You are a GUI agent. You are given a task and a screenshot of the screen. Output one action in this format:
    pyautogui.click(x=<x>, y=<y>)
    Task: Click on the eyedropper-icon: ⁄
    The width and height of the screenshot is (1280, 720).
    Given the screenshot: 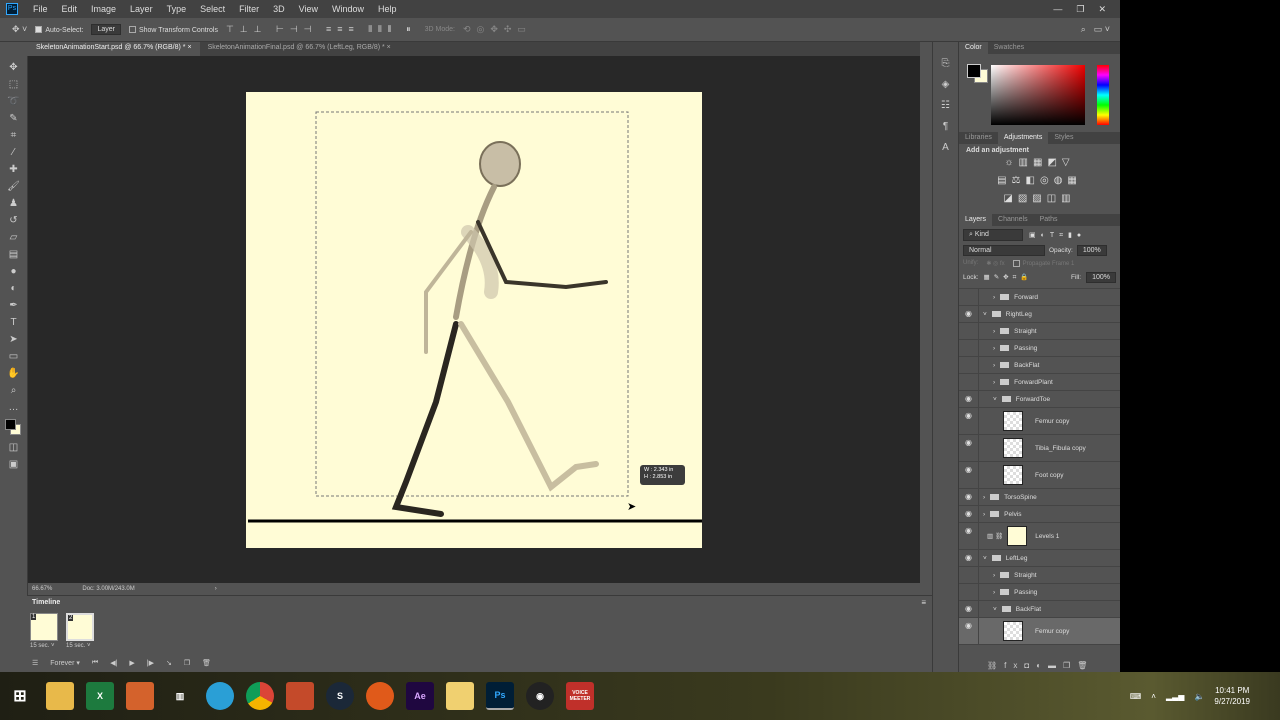 What is the action you would take?
    pyautogui.click(x=14, y=153)
    